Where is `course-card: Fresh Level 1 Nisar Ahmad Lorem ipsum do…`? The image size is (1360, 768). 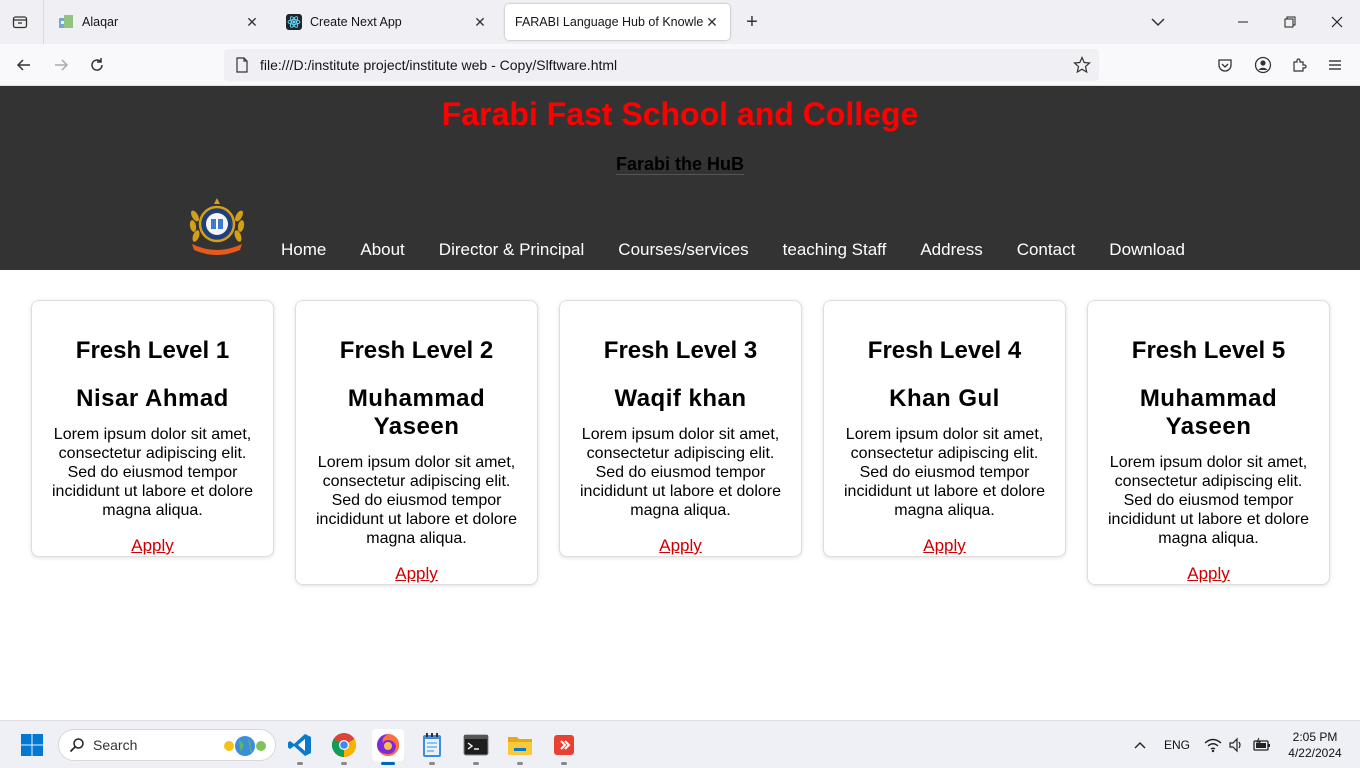 course-card: Fresh Level 1 Nisar Ahmad Lorem ipsum do… is located at coordinates (152, 428).